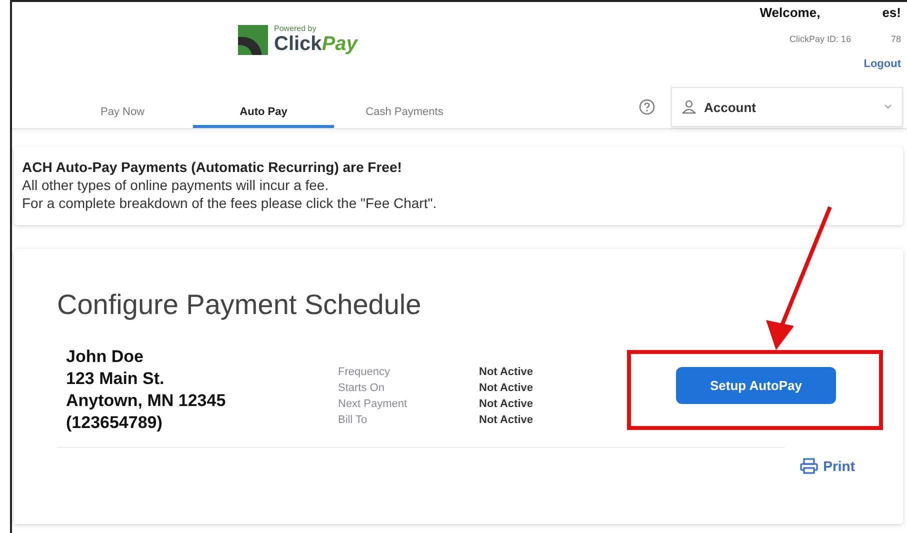 This screenshot has width=907, height=533. I want to click on logo-tagline: Powered by, so click(296, 28).